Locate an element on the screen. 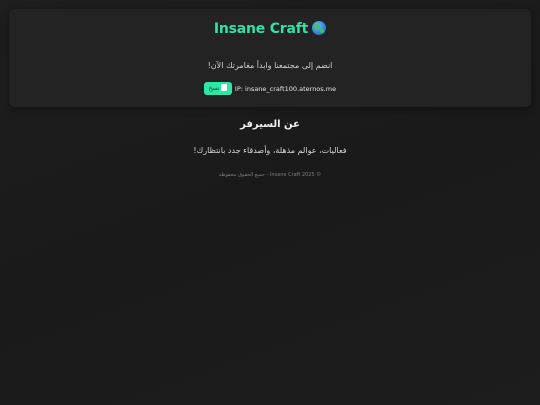 This screenshot has height=405, width=540. site-title-text: Insane Craft is located at coordinates (261, 29).